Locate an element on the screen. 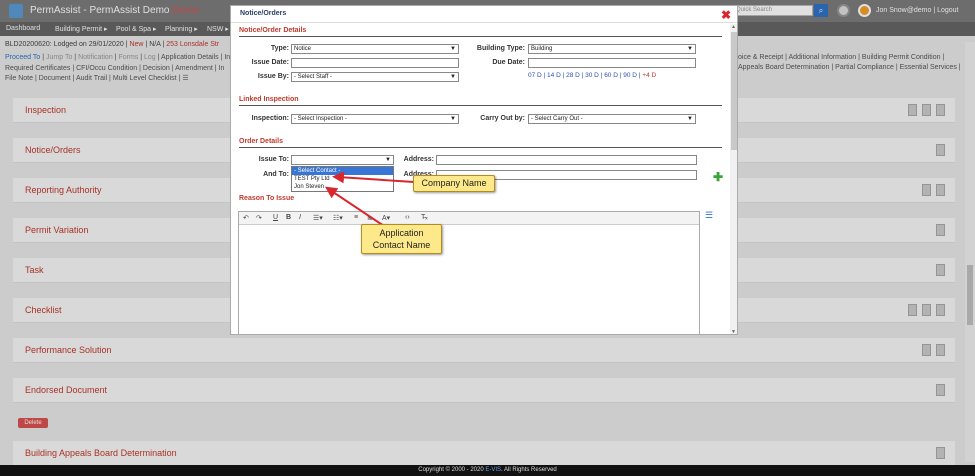 Image resolution: width=975 pixels, height=476 pixels. issue-by-select: - Select Staff - ▼ is located at coordinates (375, 77).